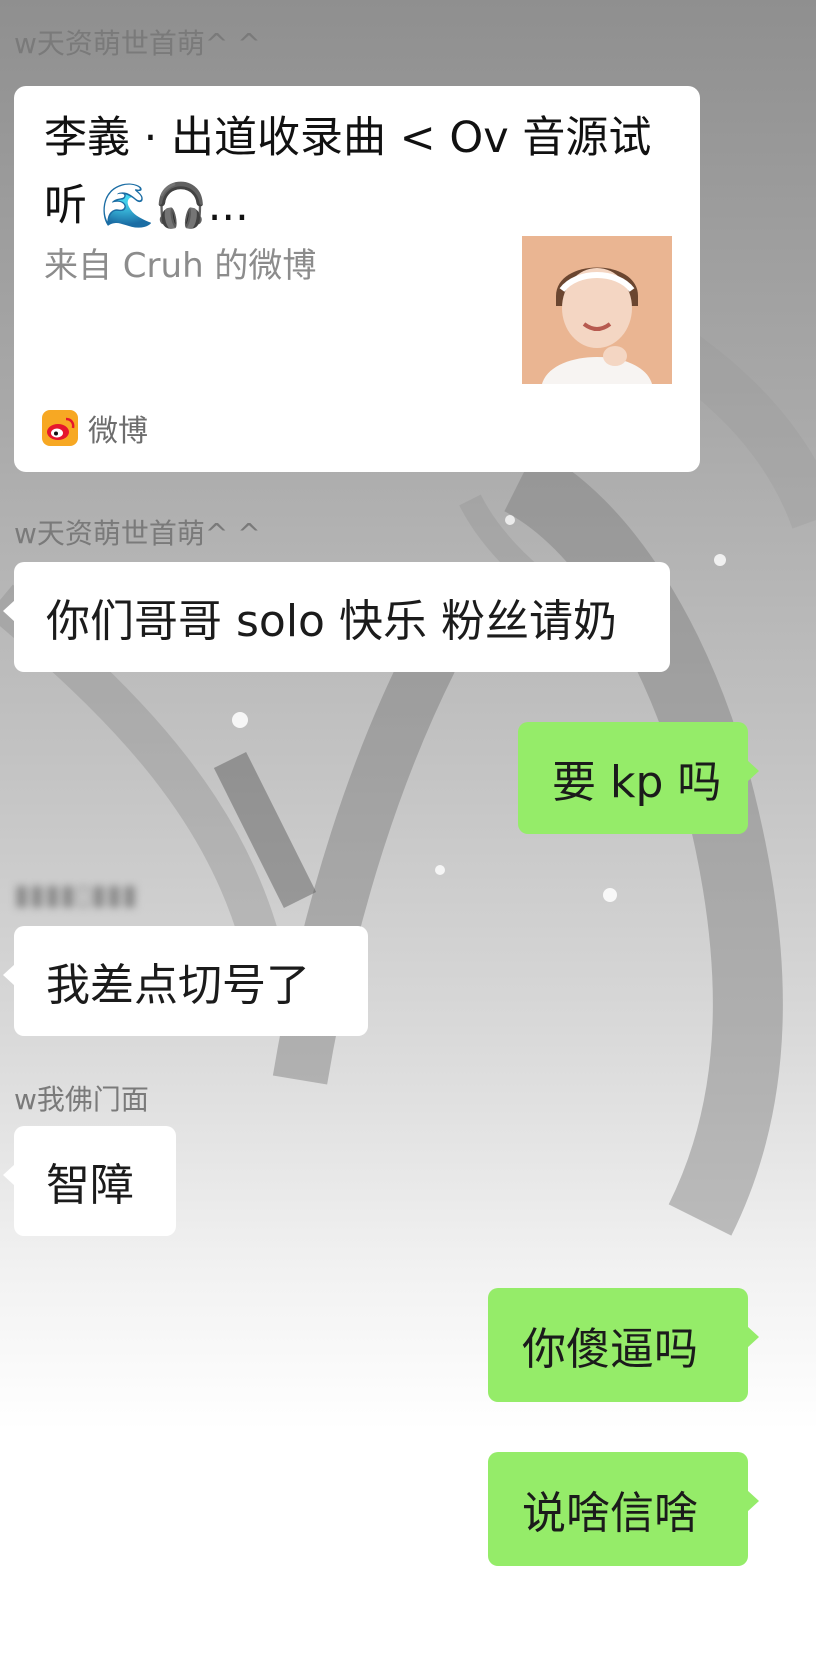  I want to click on sender-name: w我佛门面, so click(81, 1099).